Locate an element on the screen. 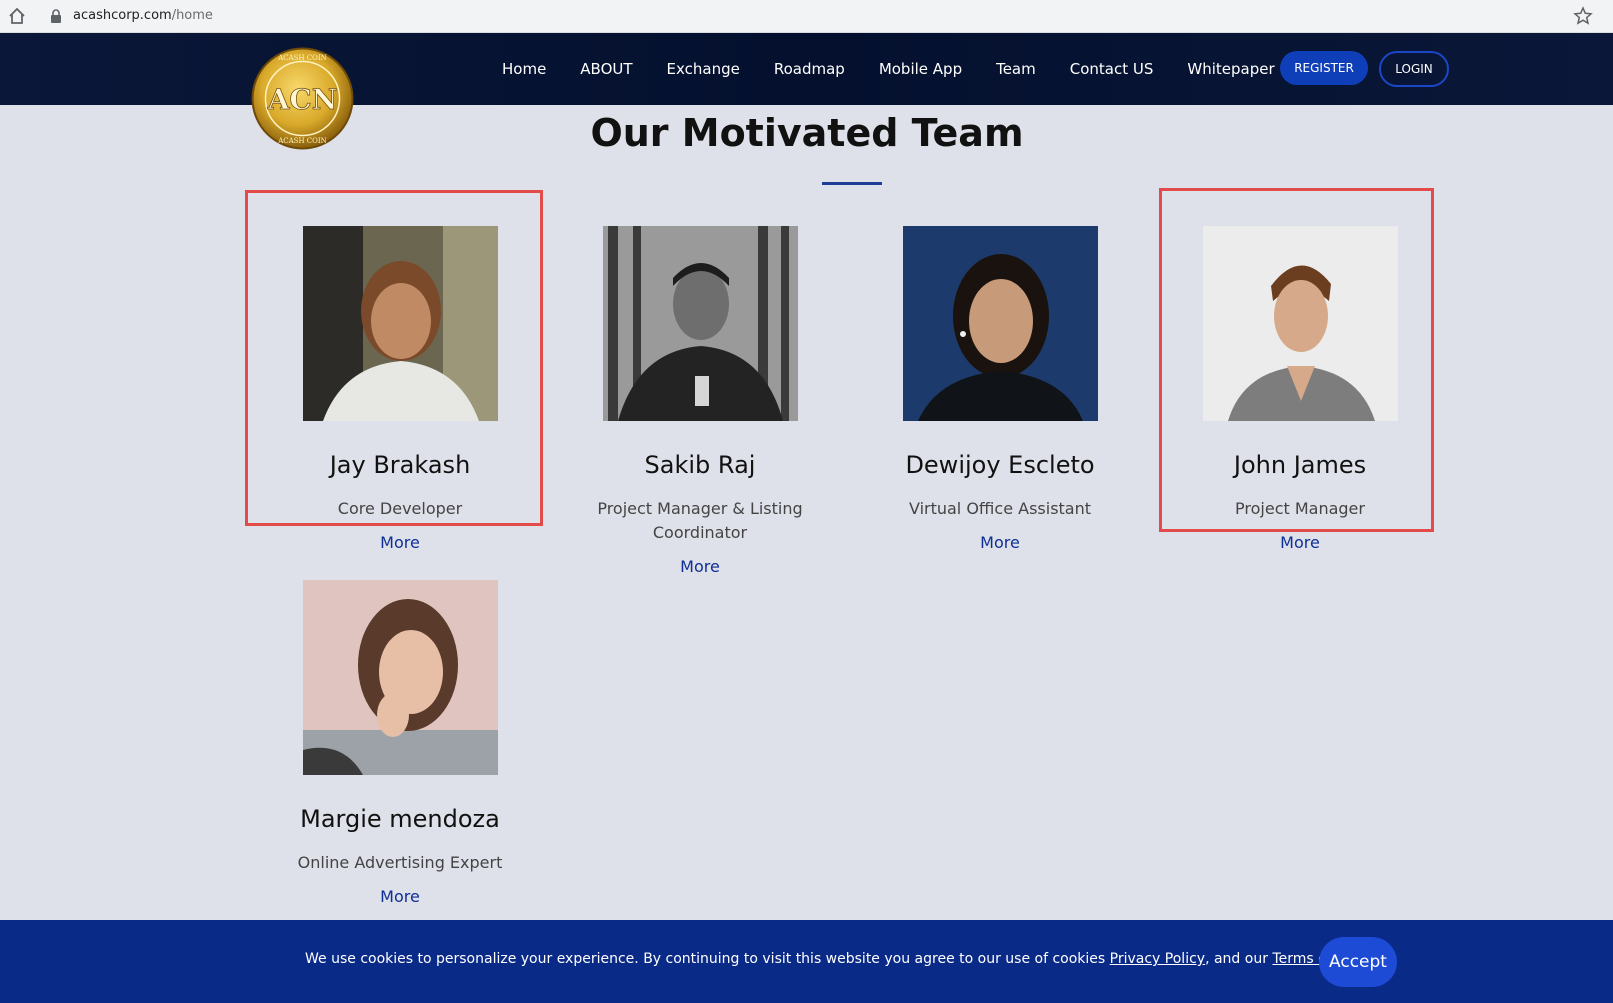  member-name: Sakib Raj is located at coordinates (700, 465).